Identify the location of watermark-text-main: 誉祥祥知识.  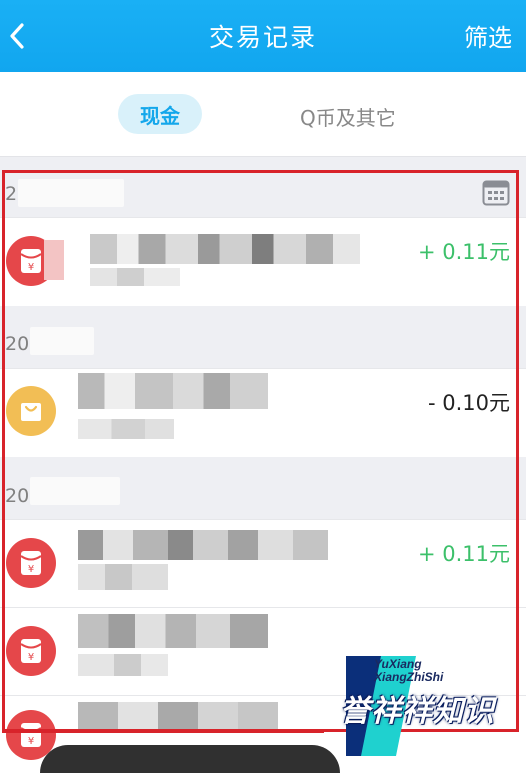
(417, 711).